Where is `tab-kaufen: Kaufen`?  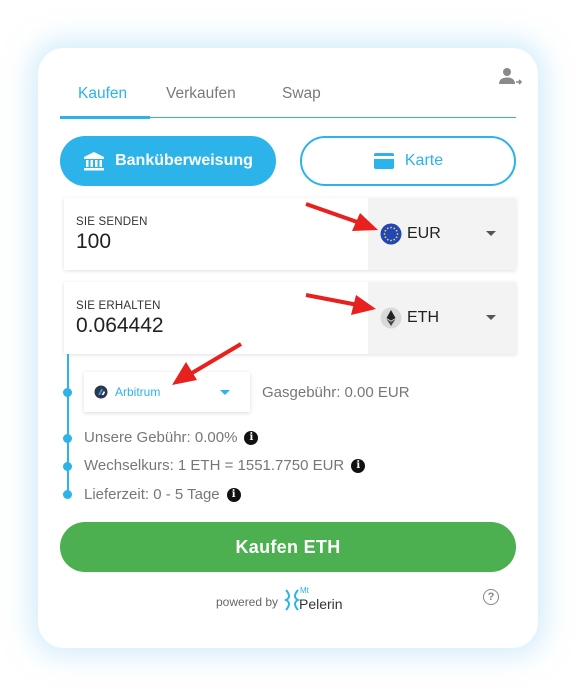
tab-kaufen: Kaufen is located at coordinates (102, 94).